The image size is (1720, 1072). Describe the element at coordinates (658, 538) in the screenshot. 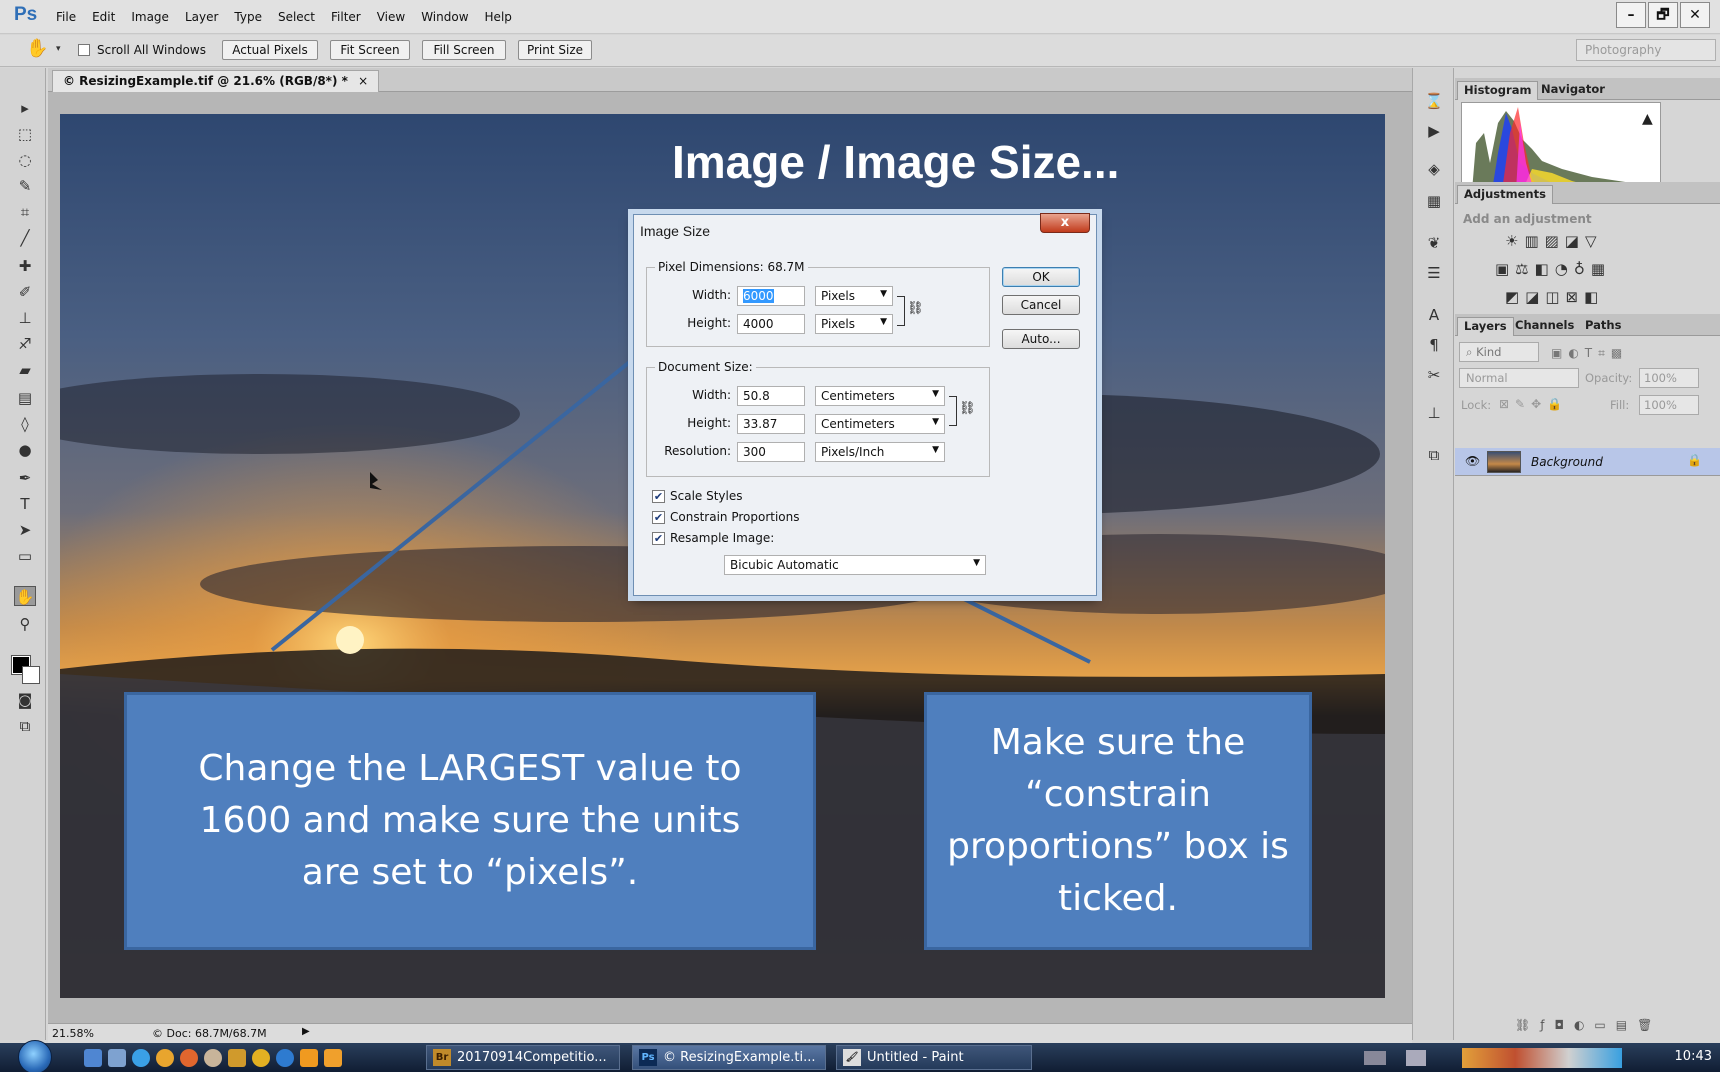

I see `resample-image-checkbox: ✔` at that location.